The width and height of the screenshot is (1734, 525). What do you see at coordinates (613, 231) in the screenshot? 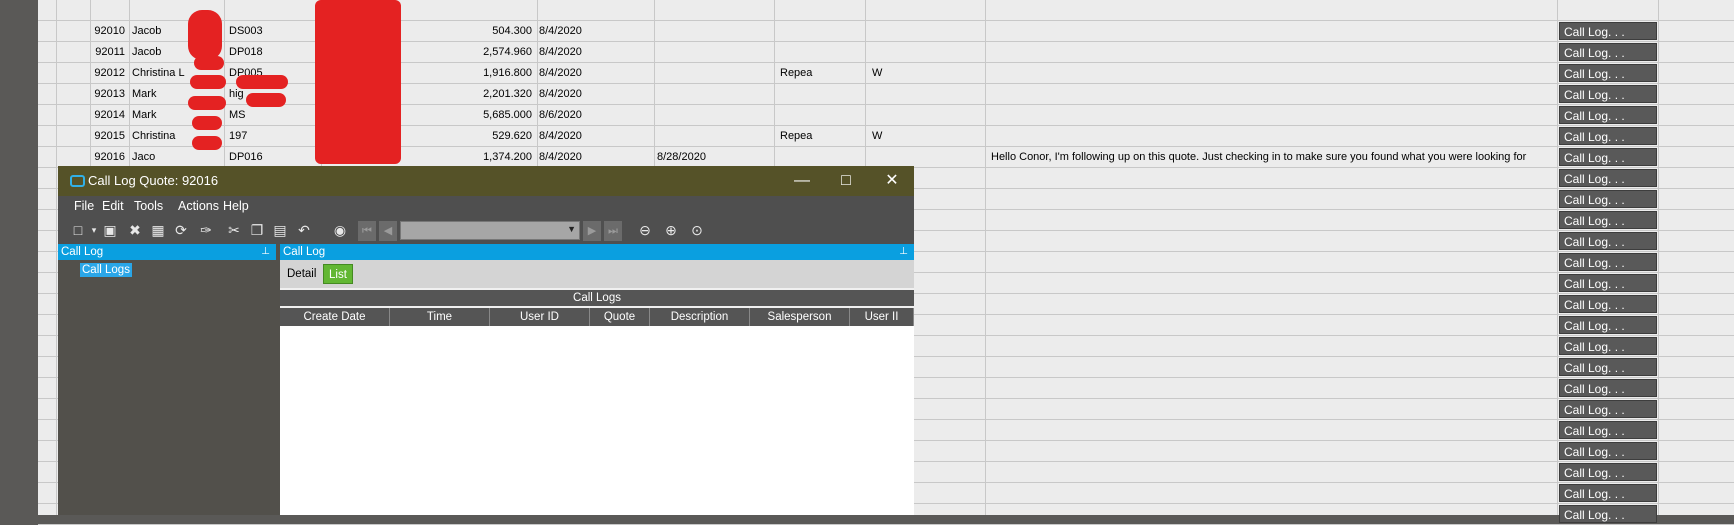
I see `last-record-icon: ⏭` at bounding box center [613, 231].